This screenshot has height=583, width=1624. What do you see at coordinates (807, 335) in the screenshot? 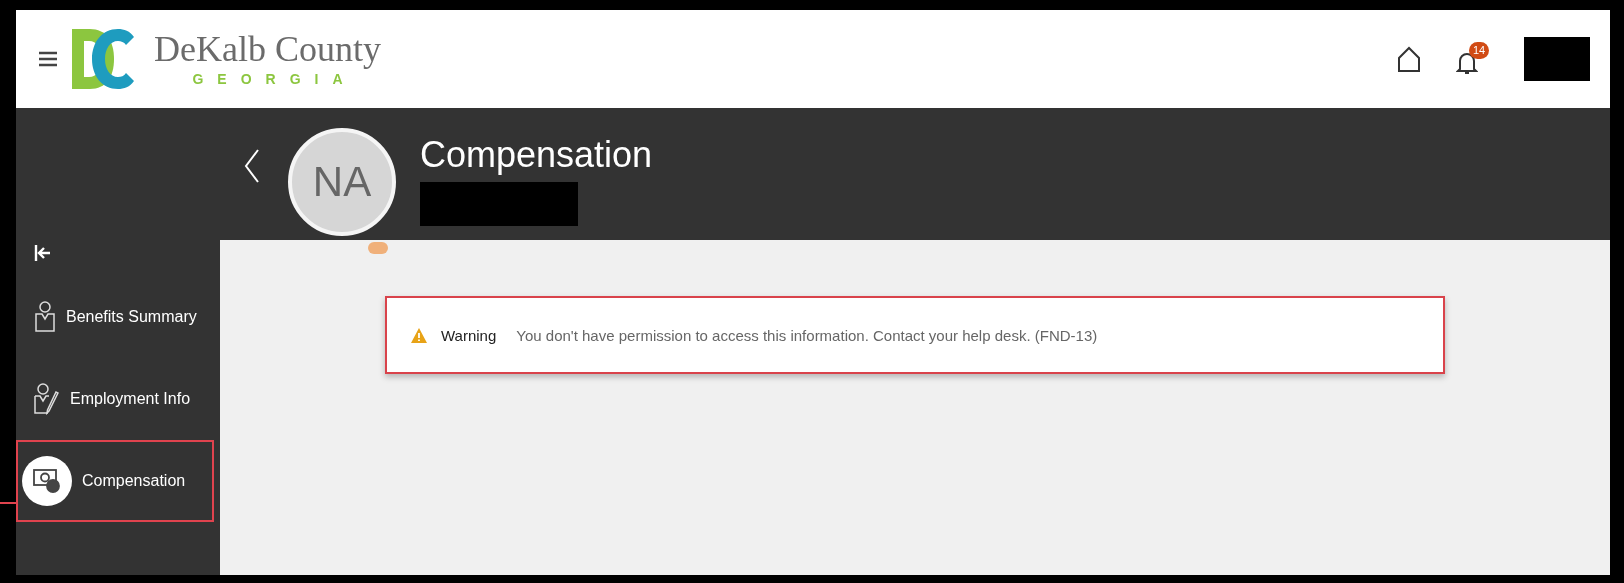
I see `warning-text: You don't have permission to access this information. Contact your help desk. (FND-13)` at bounding box center [807, 335].